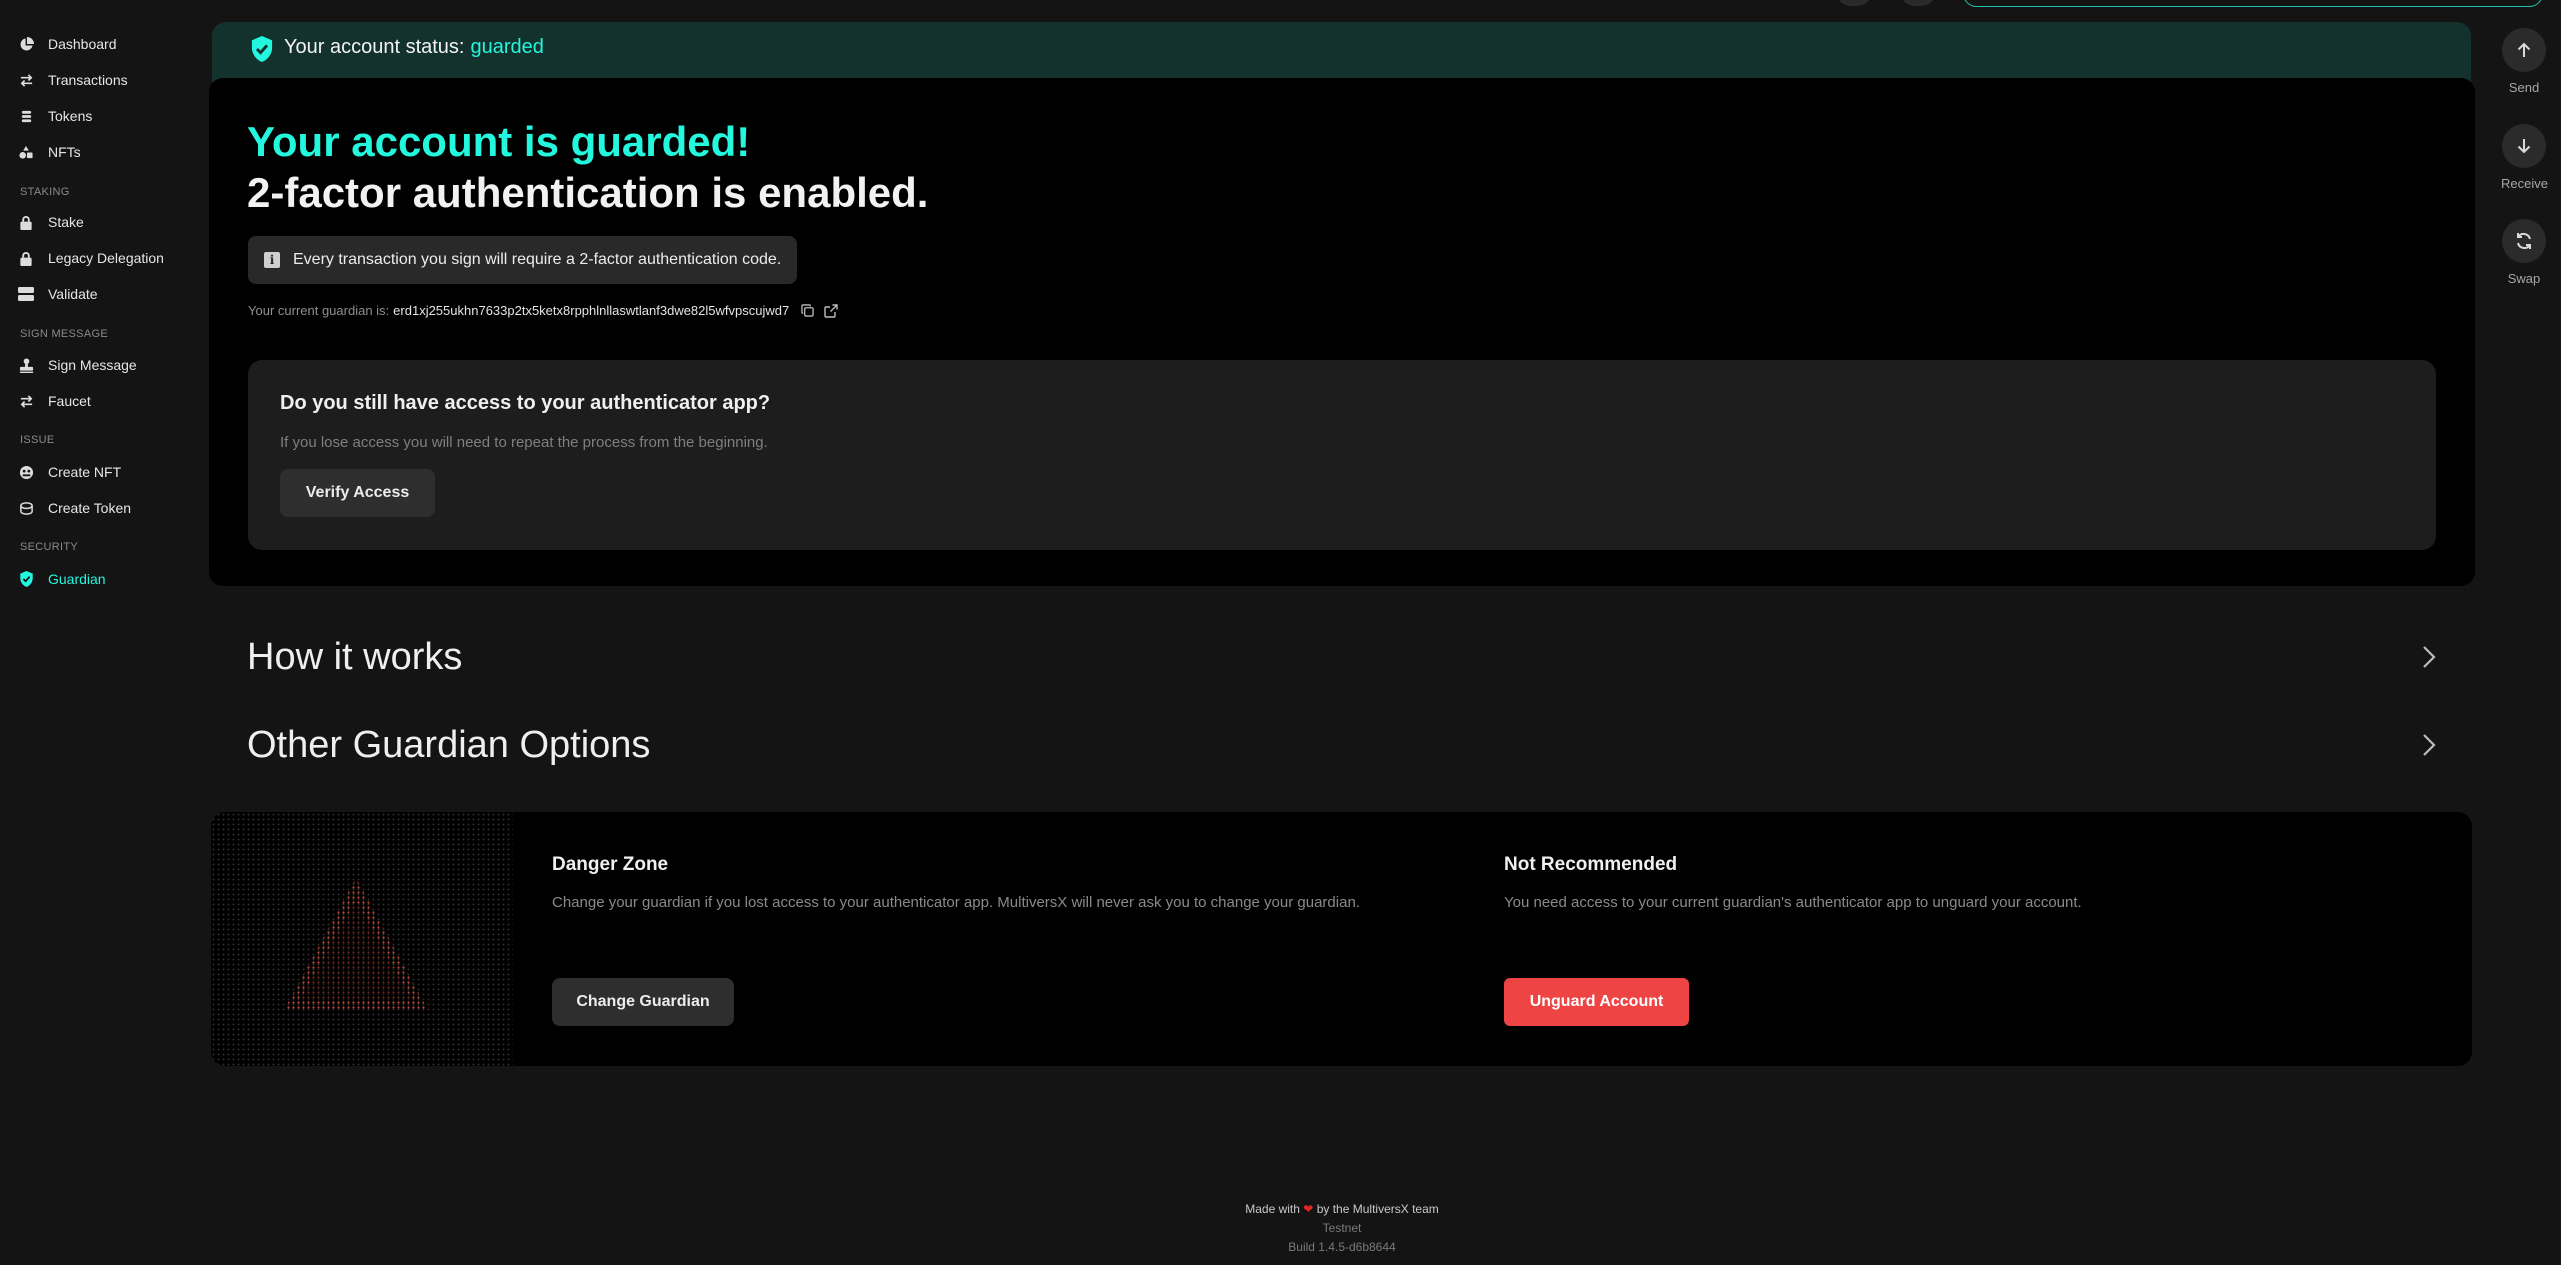 The width and height of the screenshot is (2561, 1265). Describe the element at coordinates (66, 222) in the screenshot. I see `sidebar-item-label: Stake` at that location.